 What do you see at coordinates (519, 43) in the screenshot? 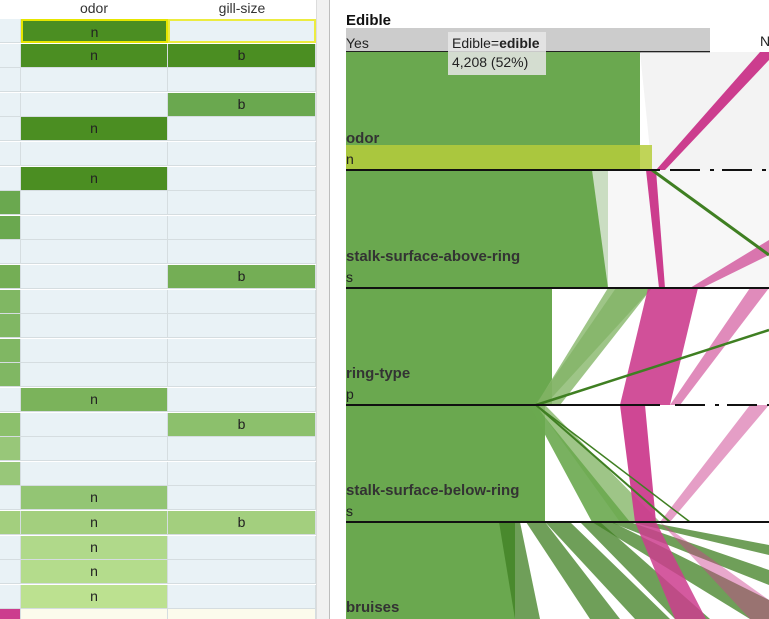
I see `tooltip-value: edible` at bounding box center [519, 43].